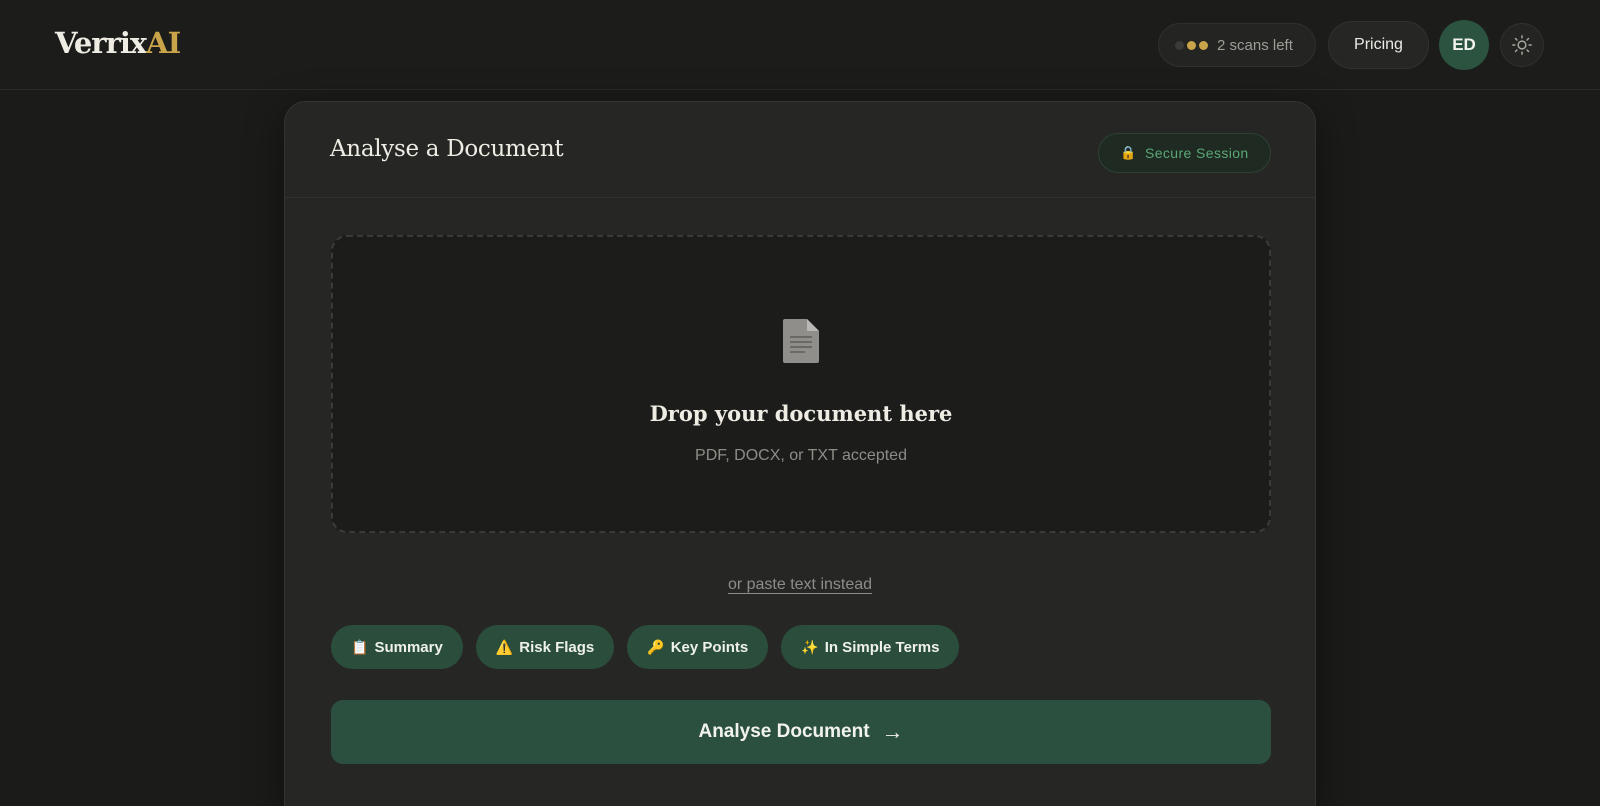 The image size is (1600, 806). Describe the element at coordinates (882, 647) in the screenshot. I see `option-label: In Simple Terms` at that location.